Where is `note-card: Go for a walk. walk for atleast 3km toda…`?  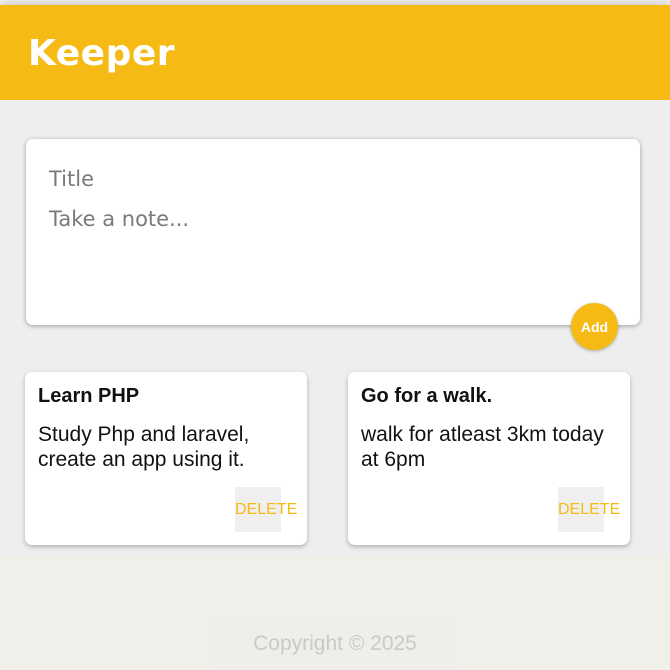 note-card: Go for a walk. walk for atleast 3km toda… is located at coordinates (489, 458).